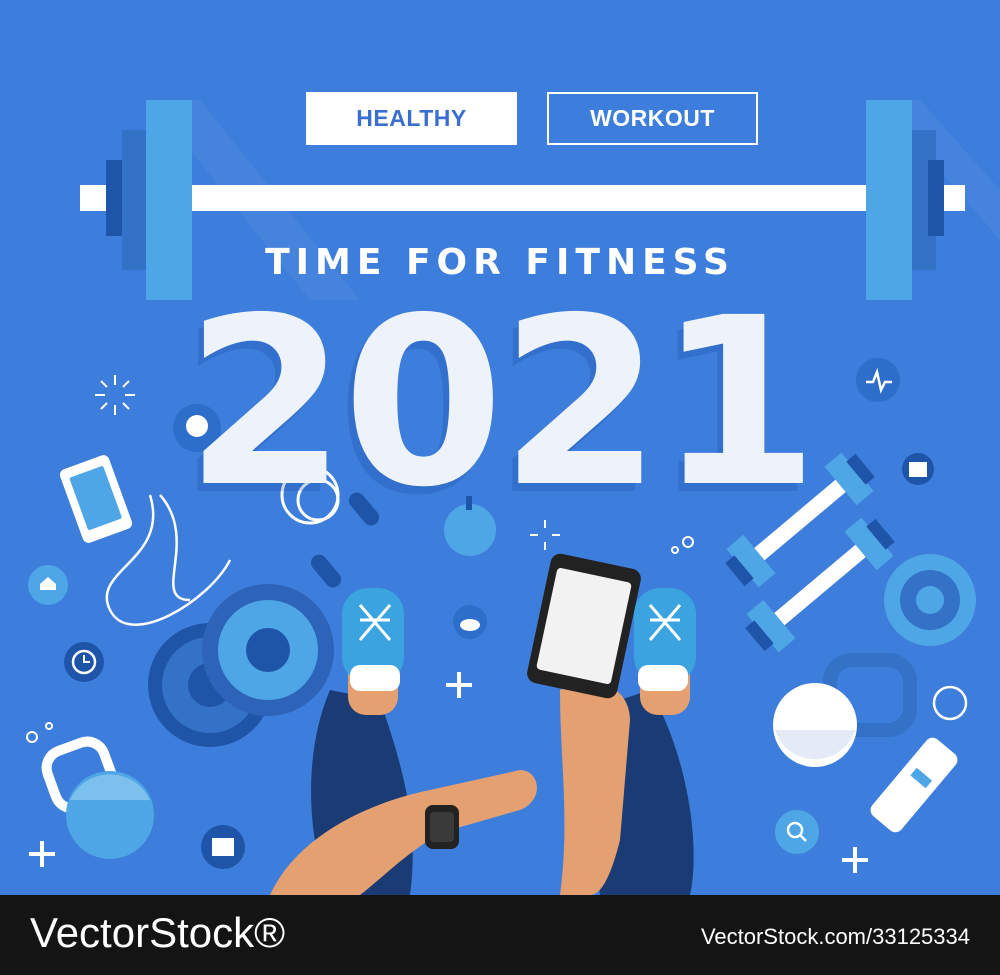 This screenshot has height=975, width=1000. I want to click on footer-image-id: VectorStock.com/33125334, so click(835, 936).